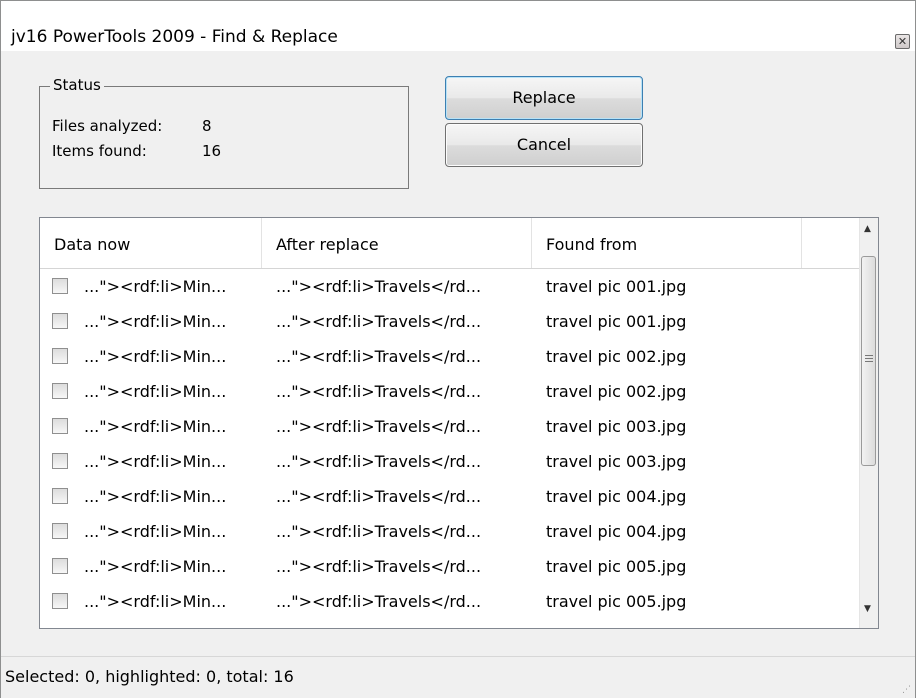 This screenshot has height=698, width=916. I want to click on scroll-thumb, so click(868, 361).